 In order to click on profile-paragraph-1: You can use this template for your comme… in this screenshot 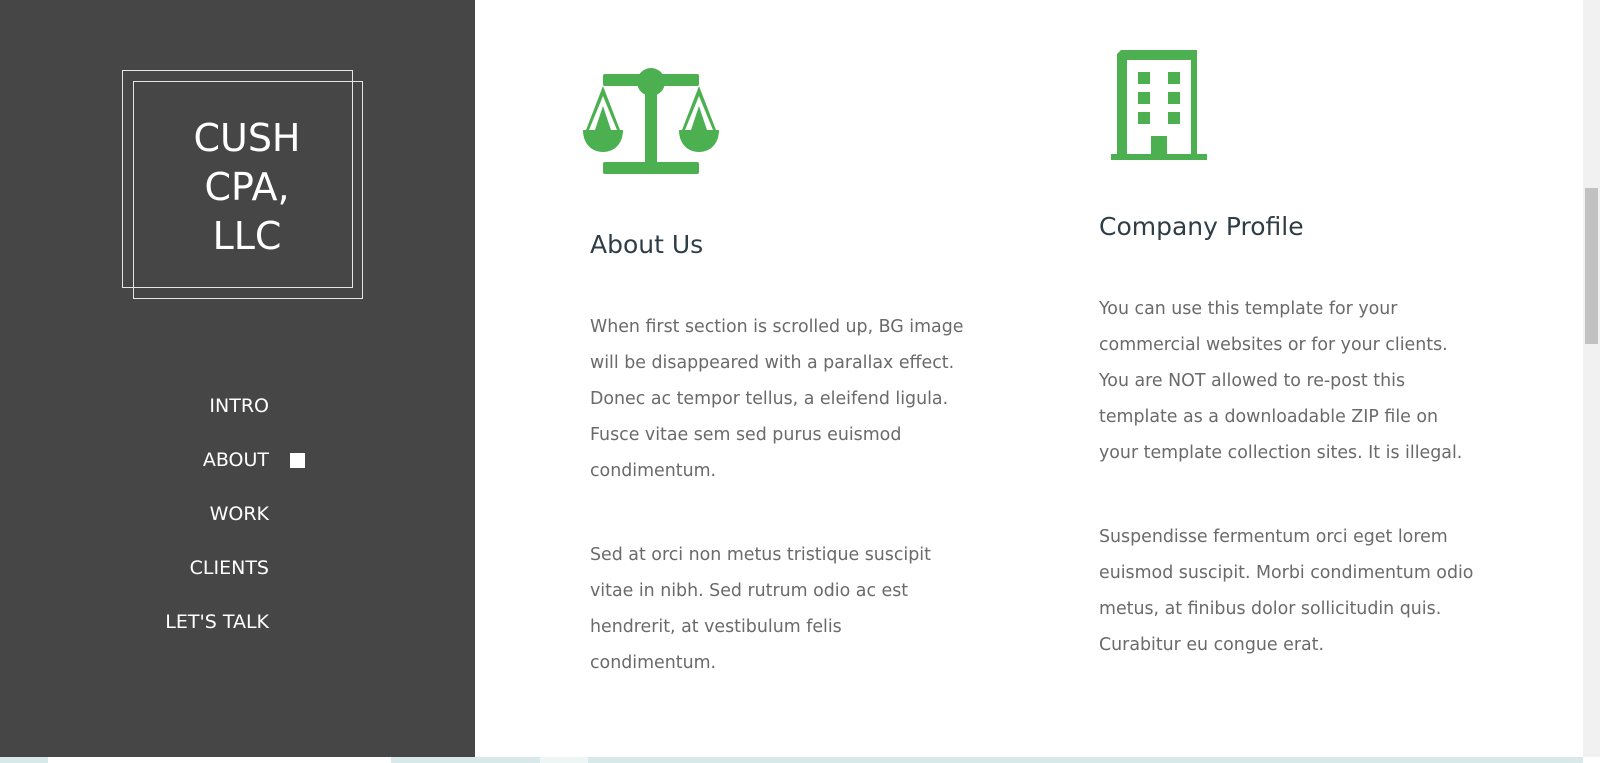, I will do `click(1281, 381)`.